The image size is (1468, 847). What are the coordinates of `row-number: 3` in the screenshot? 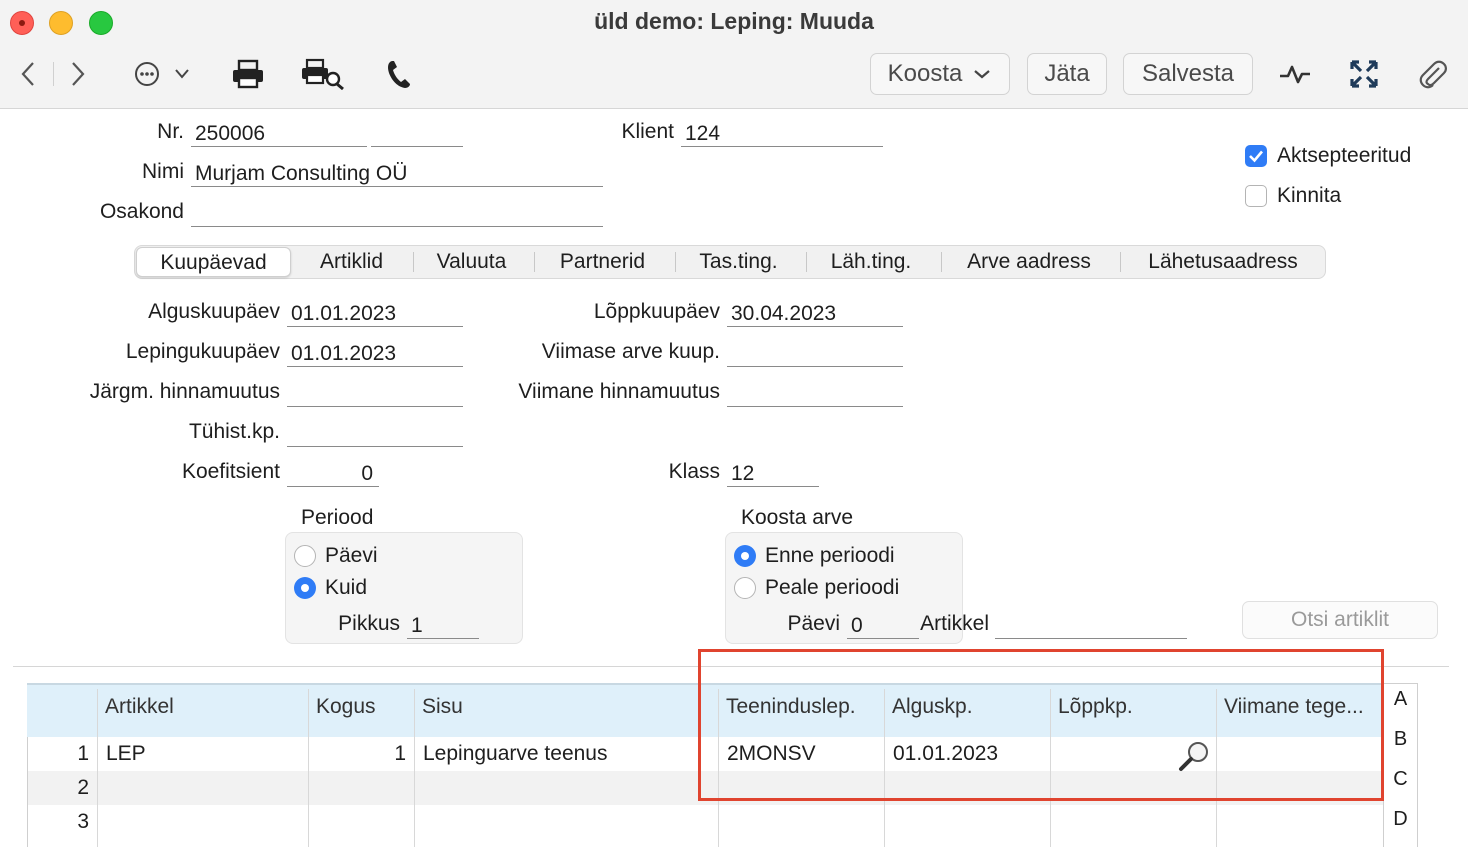 It's located at (83, 821).